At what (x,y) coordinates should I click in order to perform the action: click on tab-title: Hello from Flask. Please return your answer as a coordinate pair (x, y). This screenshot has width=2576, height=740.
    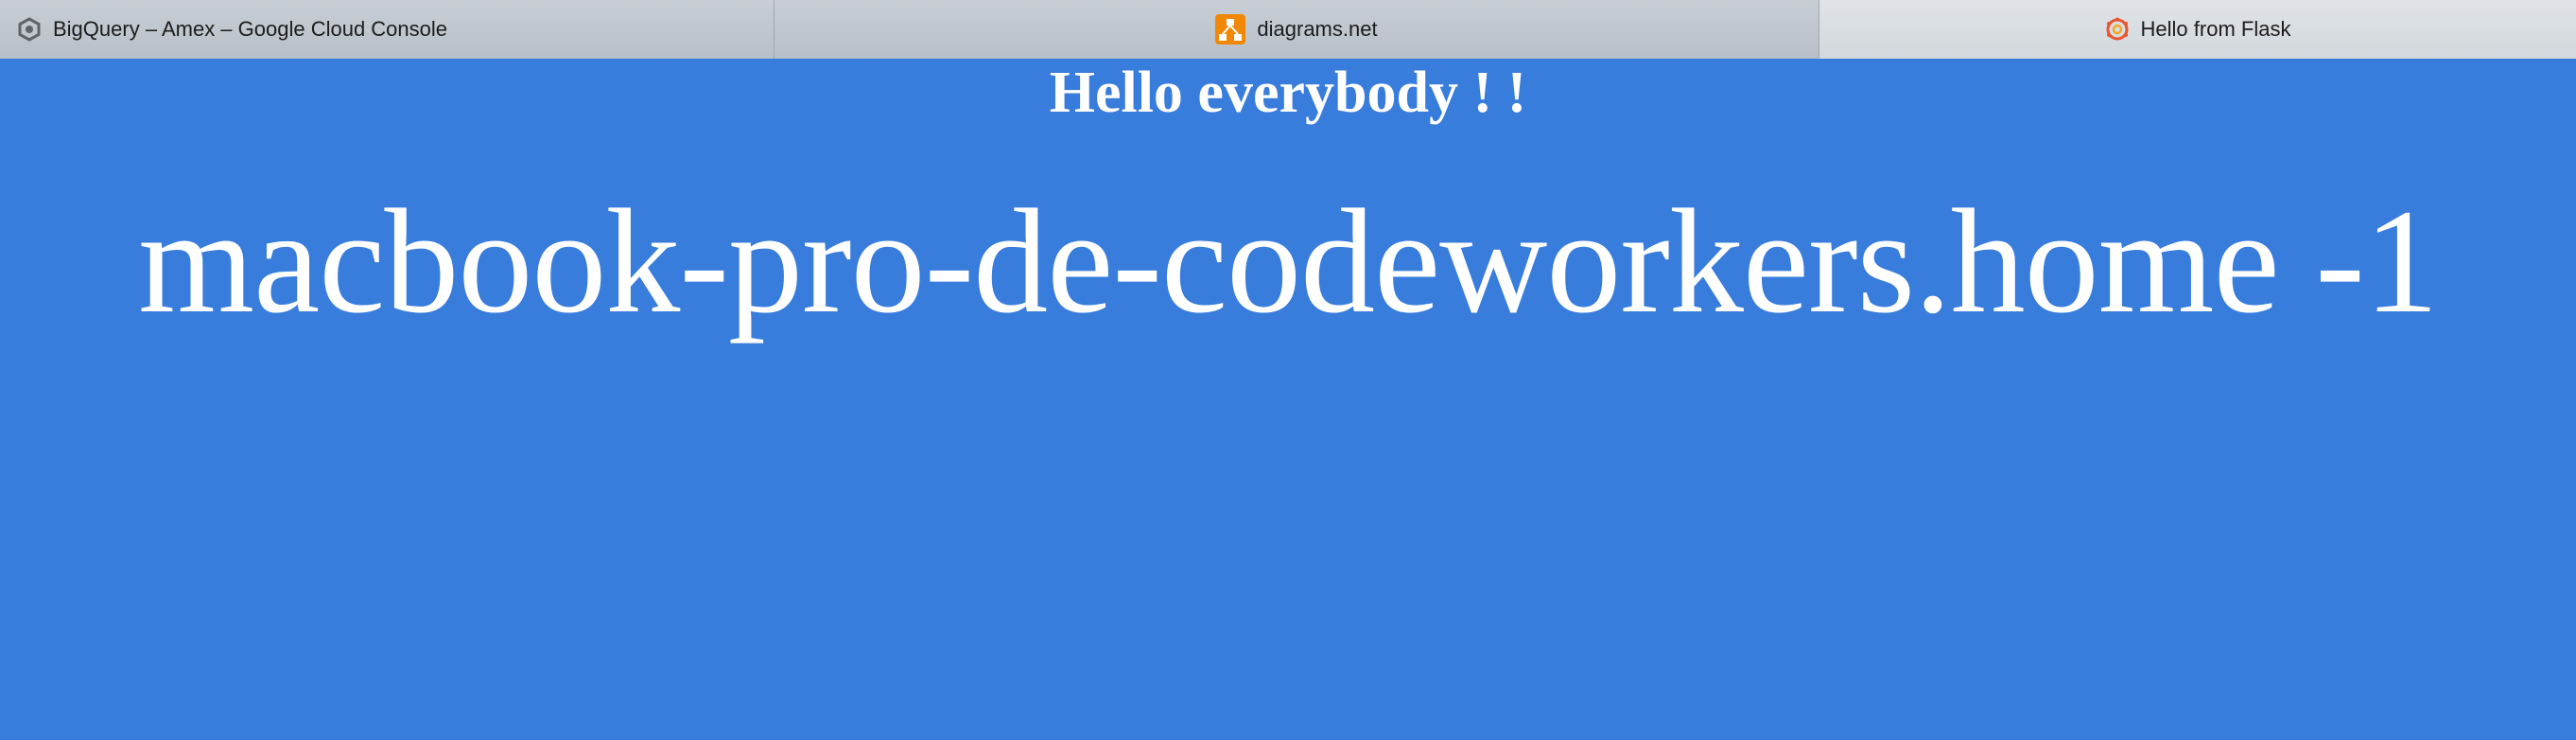
    Looking at the image, I should click on (2215, 29).